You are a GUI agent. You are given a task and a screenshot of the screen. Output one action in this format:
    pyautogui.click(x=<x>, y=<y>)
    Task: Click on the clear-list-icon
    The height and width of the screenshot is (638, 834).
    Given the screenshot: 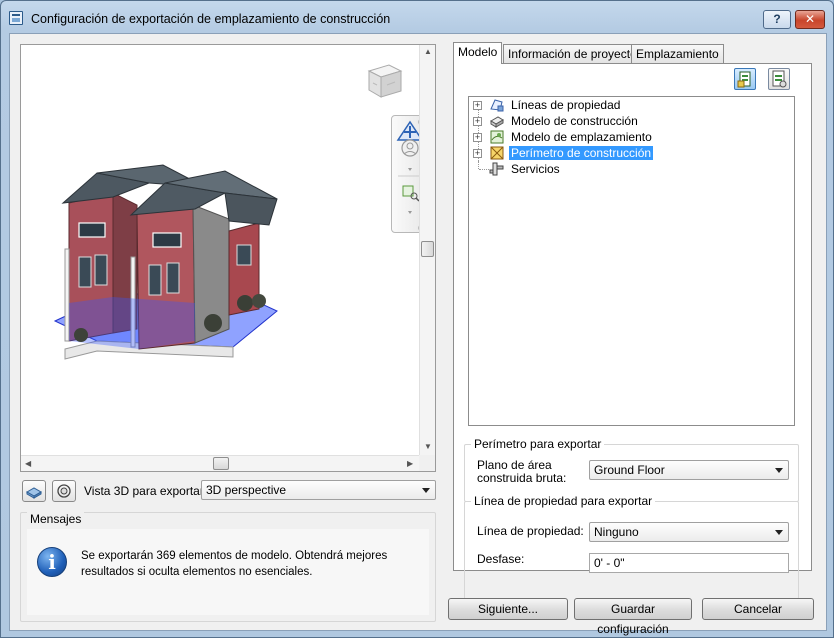 What is the action you would take?
    pyautogui.click(x=779, y=79)
    